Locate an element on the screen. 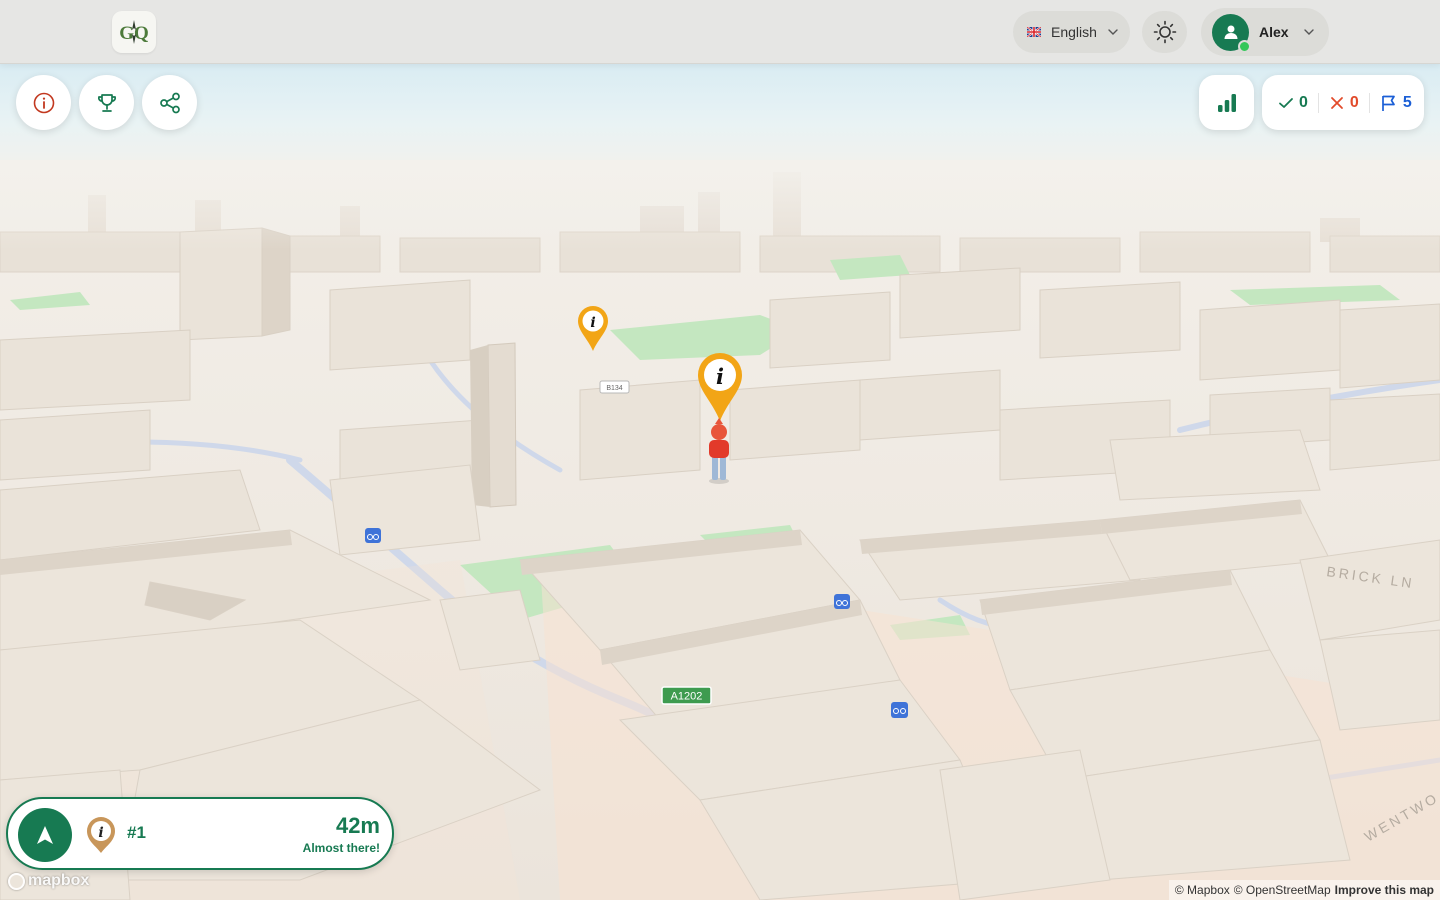 This screenshot has width=1440, height=900. svg-text: B134 is located at coordinates (614, 388).